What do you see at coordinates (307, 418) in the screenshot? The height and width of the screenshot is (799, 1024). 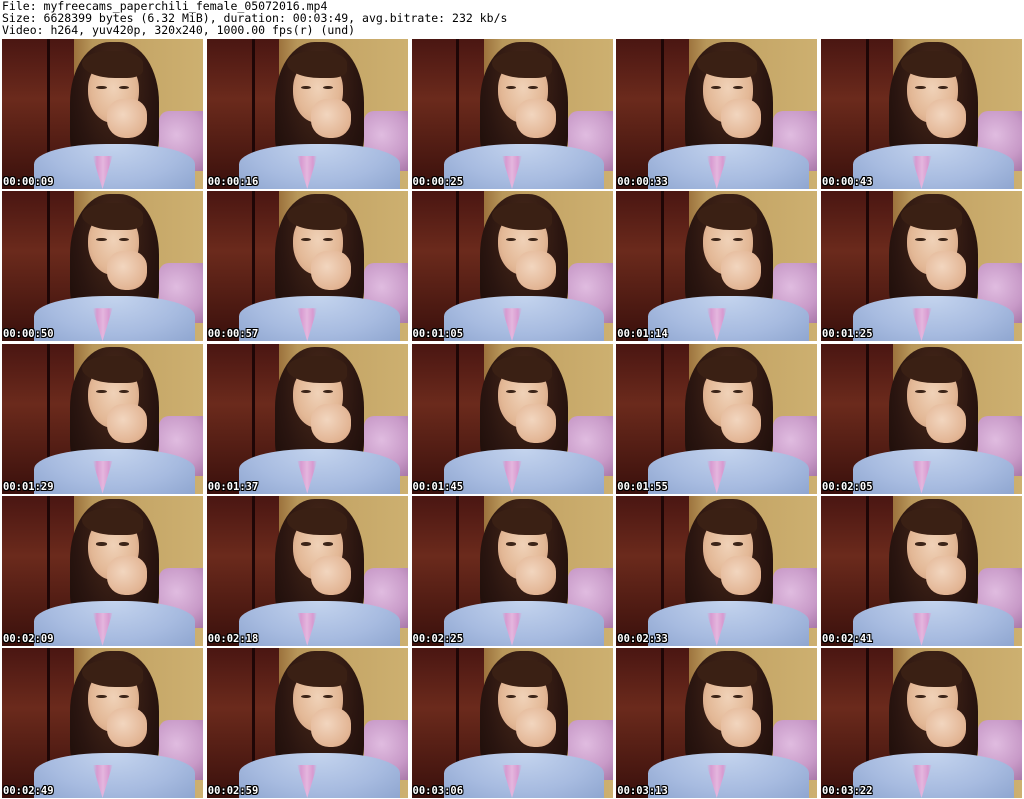 I see `video-frame-thumbnail: 00:01:37` at bounding box center [307, 418].